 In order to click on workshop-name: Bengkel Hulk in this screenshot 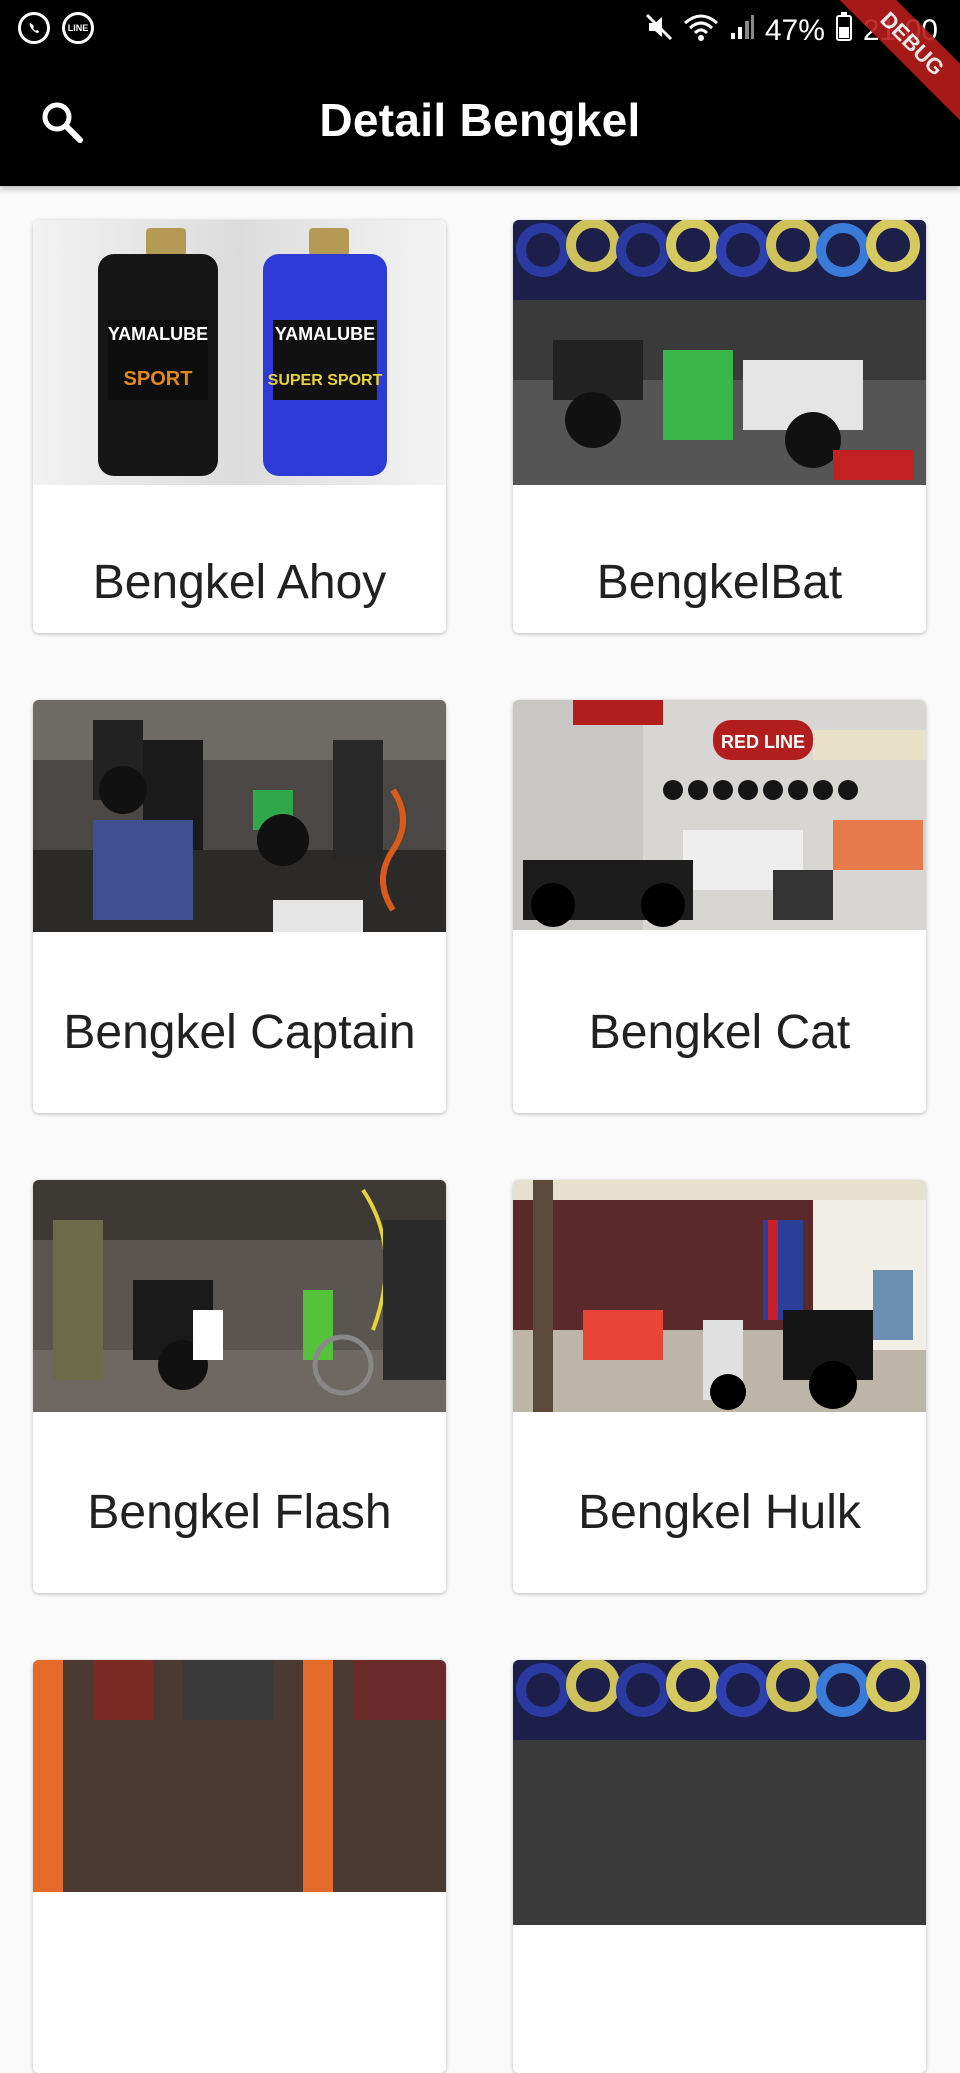, I will do `click(719, 1512)`.